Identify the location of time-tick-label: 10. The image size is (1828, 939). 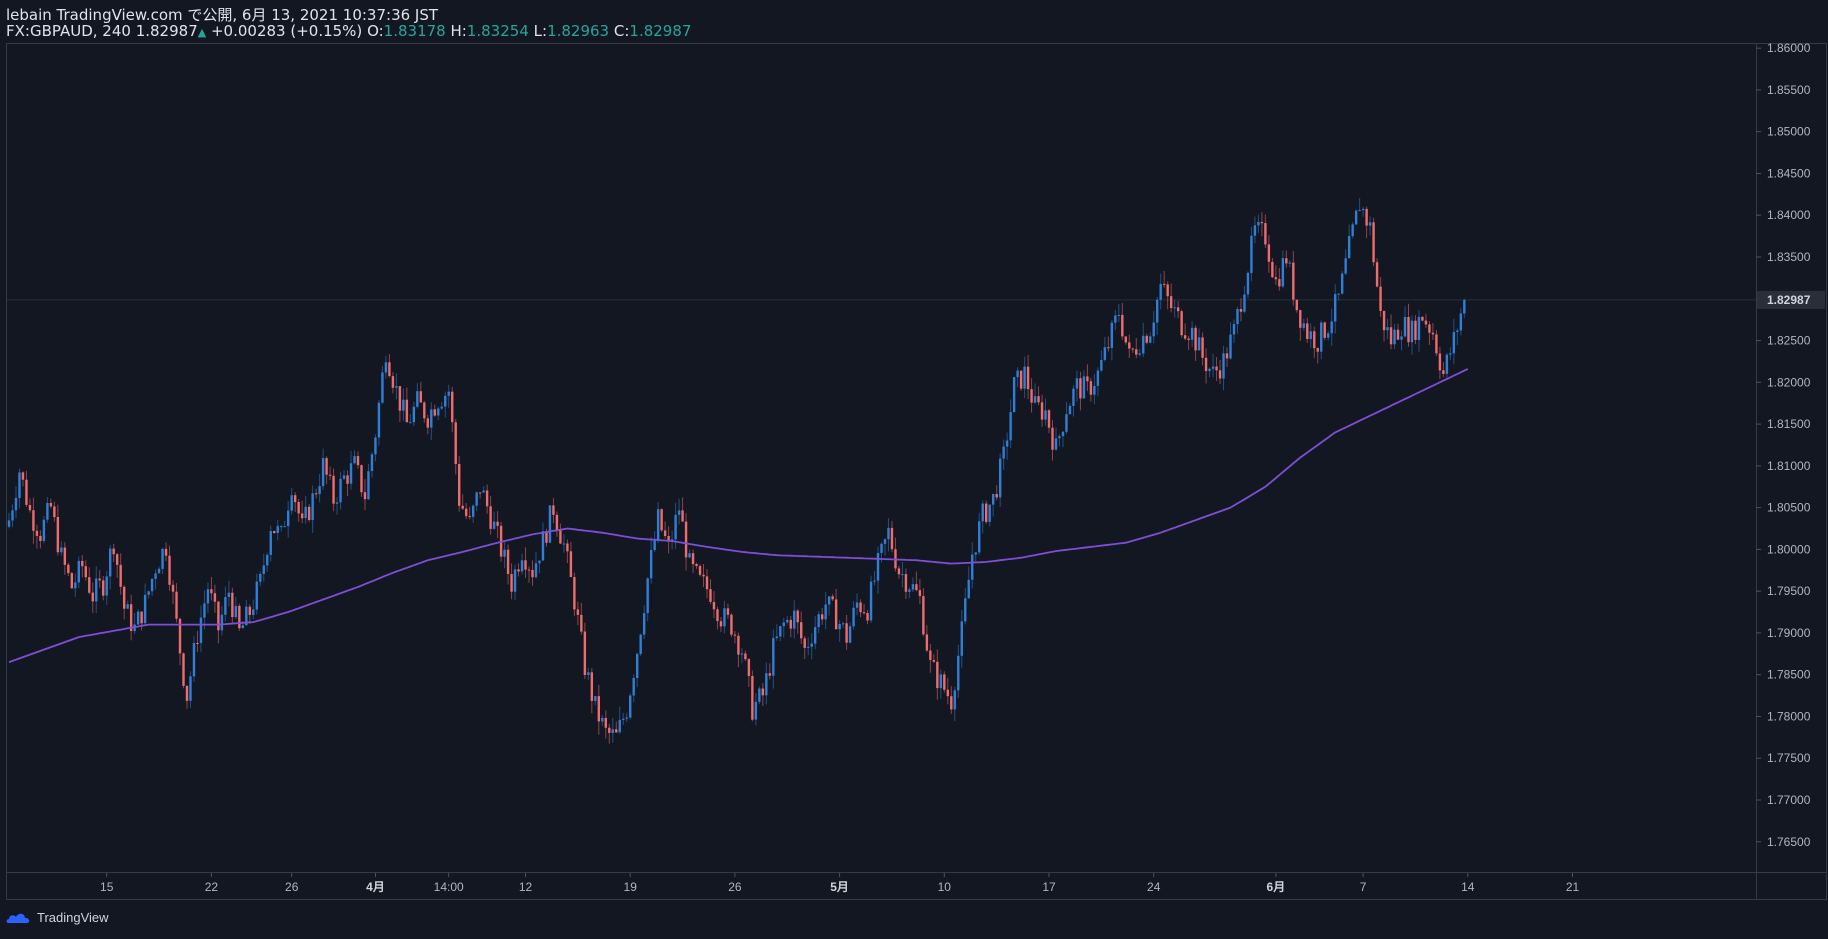
(945, 887).